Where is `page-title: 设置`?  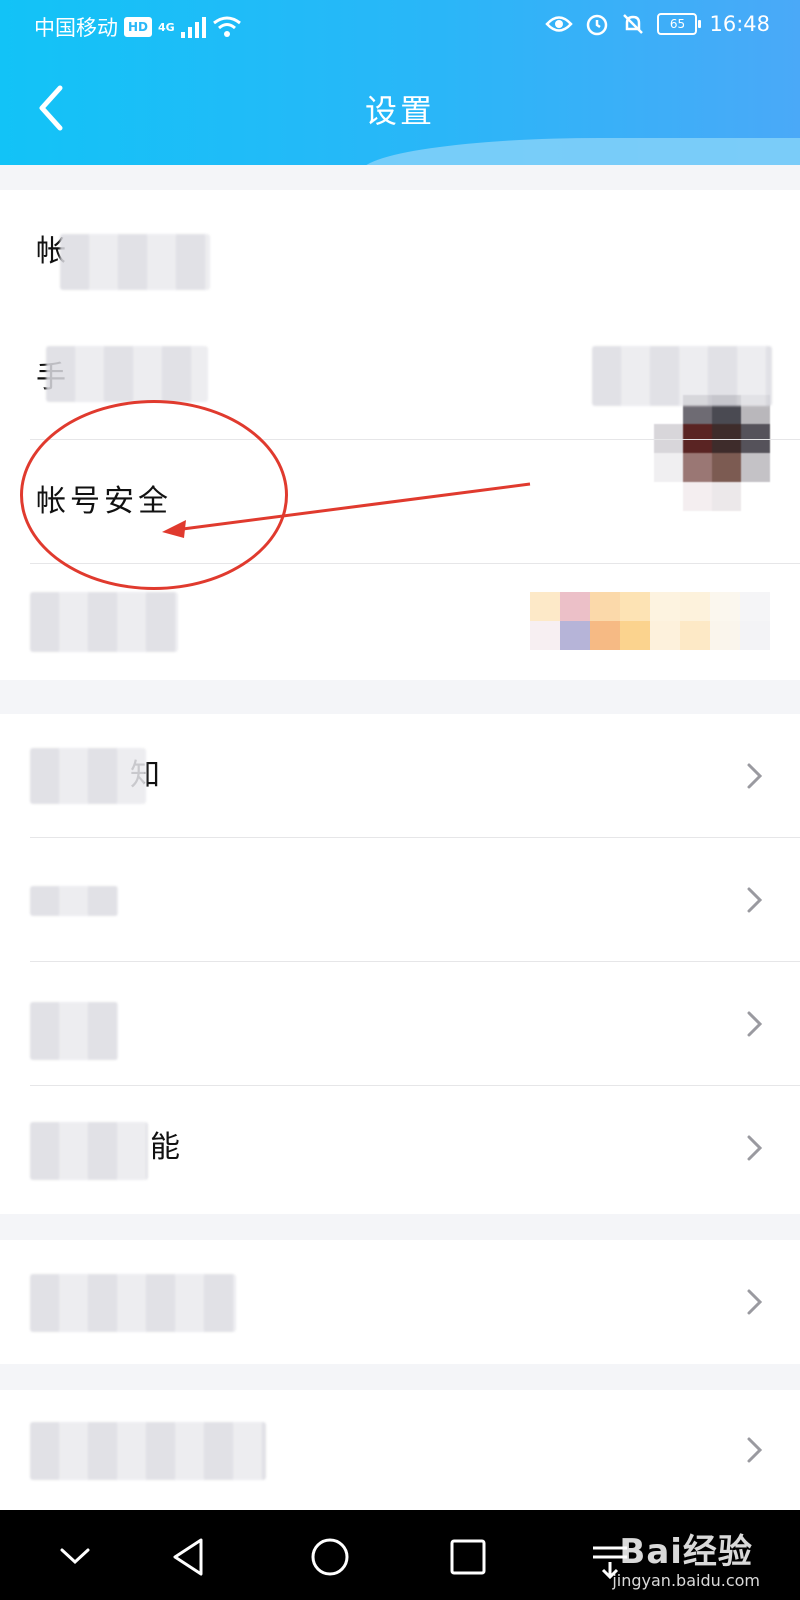
page-title: 设置 is located at coordinates (399, 111).